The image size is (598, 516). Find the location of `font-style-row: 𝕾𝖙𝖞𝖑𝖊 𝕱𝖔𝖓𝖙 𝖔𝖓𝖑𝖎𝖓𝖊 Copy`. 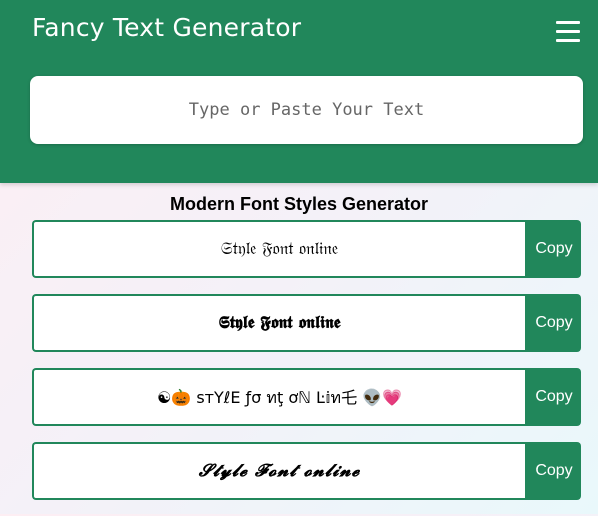

font-style-row: 𝕾𝖙𝖞𝖑𝖊 𝕱𝖔𝖓𝖙 𝖔𝖓𝖑𝖎𝖓𝖊 Copy is located at coordinates (306, 323).